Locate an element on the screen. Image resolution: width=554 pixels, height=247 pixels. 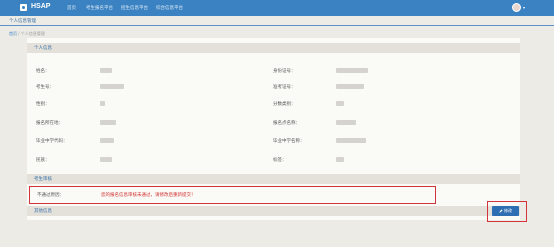
nav-exam-registration: 考生报名平台 is located at coordinates (99, 8).